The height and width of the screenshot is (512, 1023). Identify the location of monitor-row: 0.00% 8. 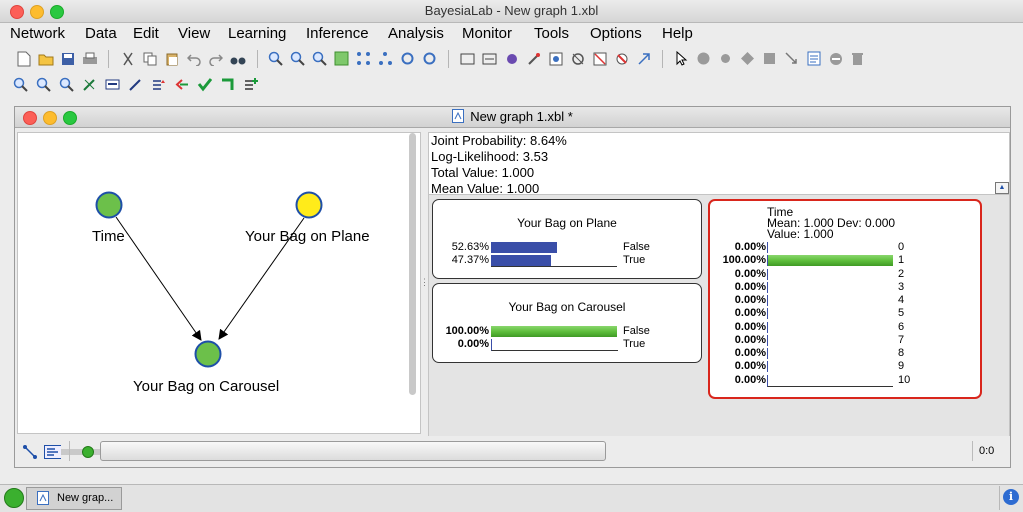
(845, 353).